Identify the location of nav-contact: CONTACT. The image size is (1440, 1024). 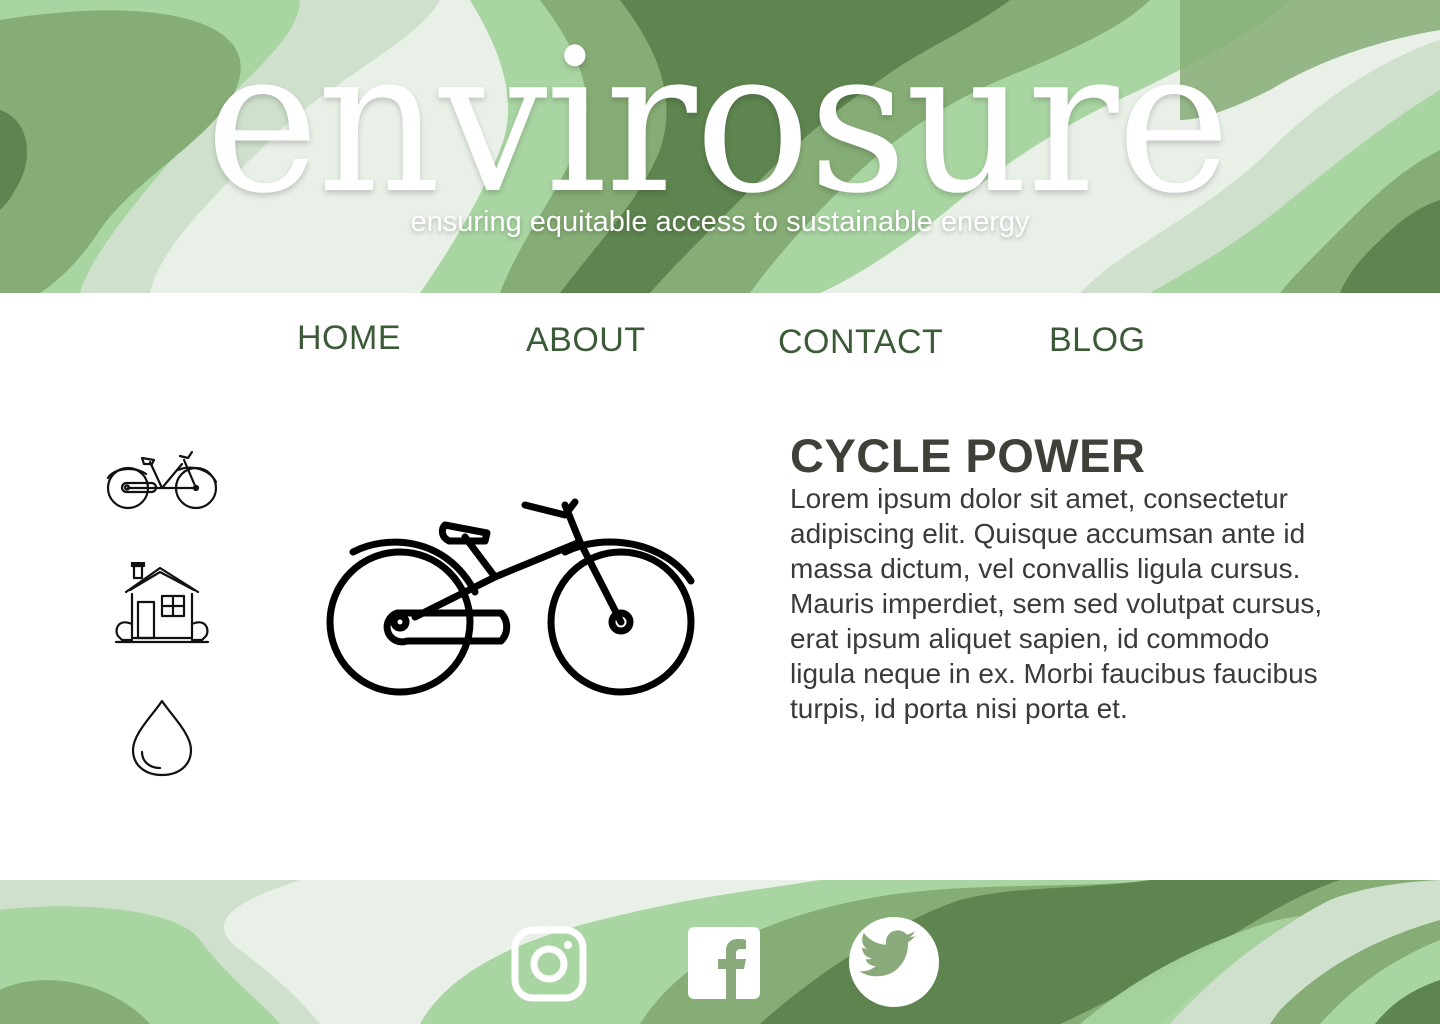
(860, 342).